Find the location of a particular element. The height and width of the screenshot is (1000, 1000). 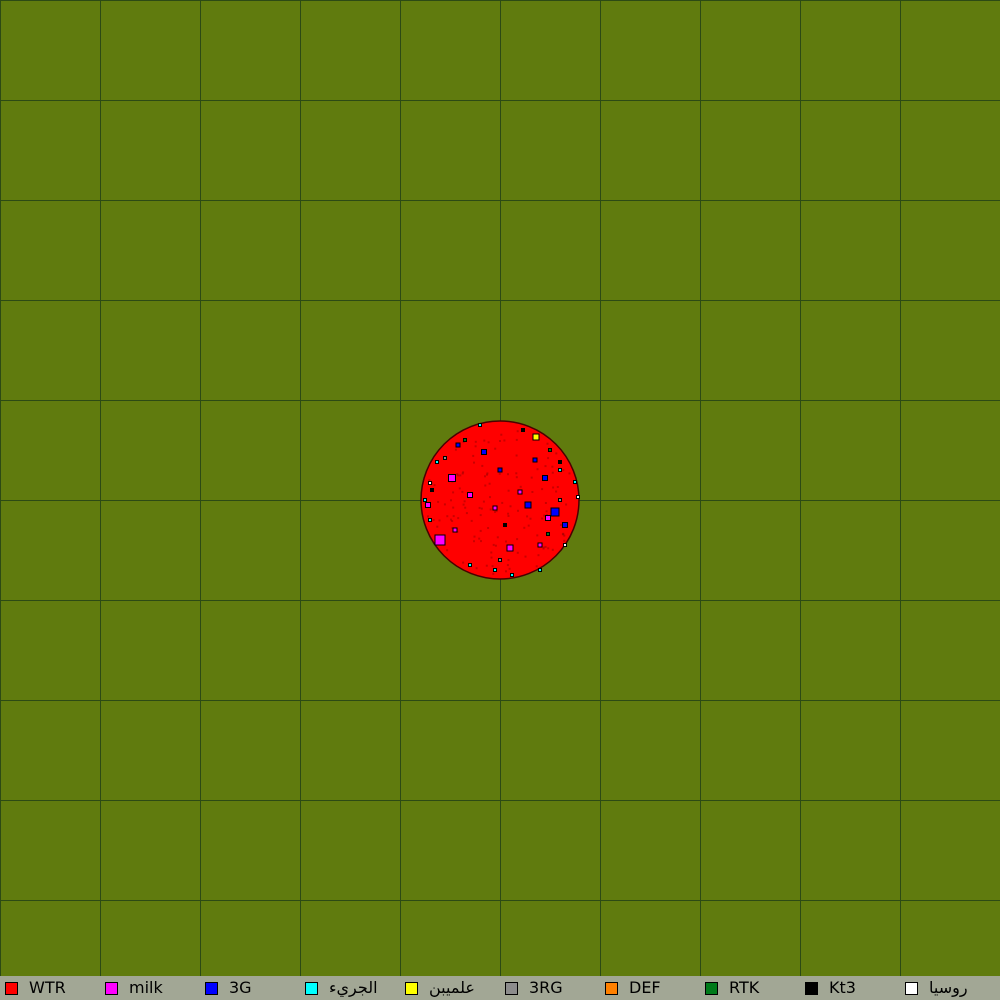

legend-swatch-aljarie is located at coordinates (311, 988).